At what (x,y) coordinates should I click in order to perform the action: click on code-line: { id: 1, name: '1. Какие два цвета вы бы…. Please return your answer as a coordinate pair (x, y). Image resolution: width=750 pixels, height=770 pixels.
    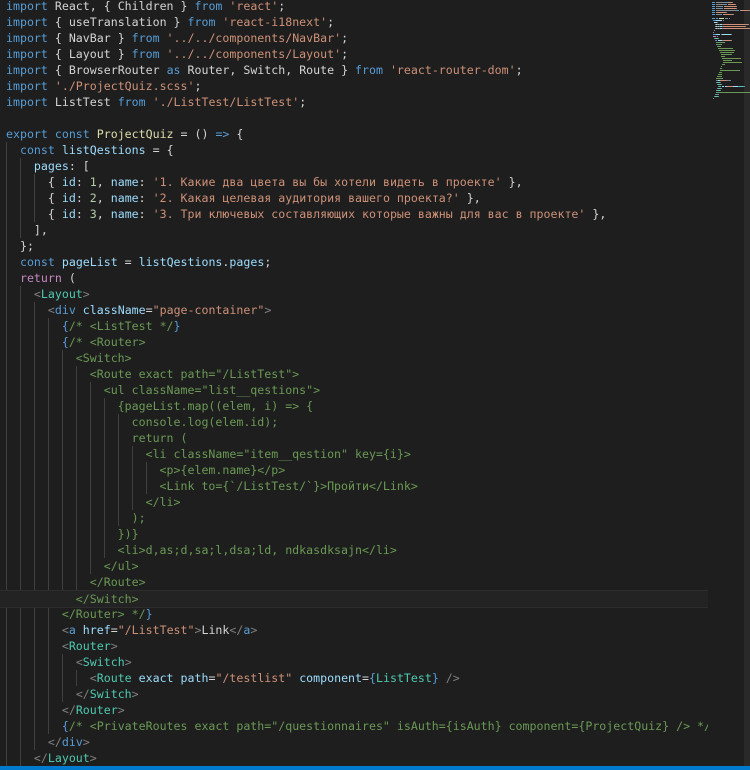
    Looking at the image, I should click on (264, 182).